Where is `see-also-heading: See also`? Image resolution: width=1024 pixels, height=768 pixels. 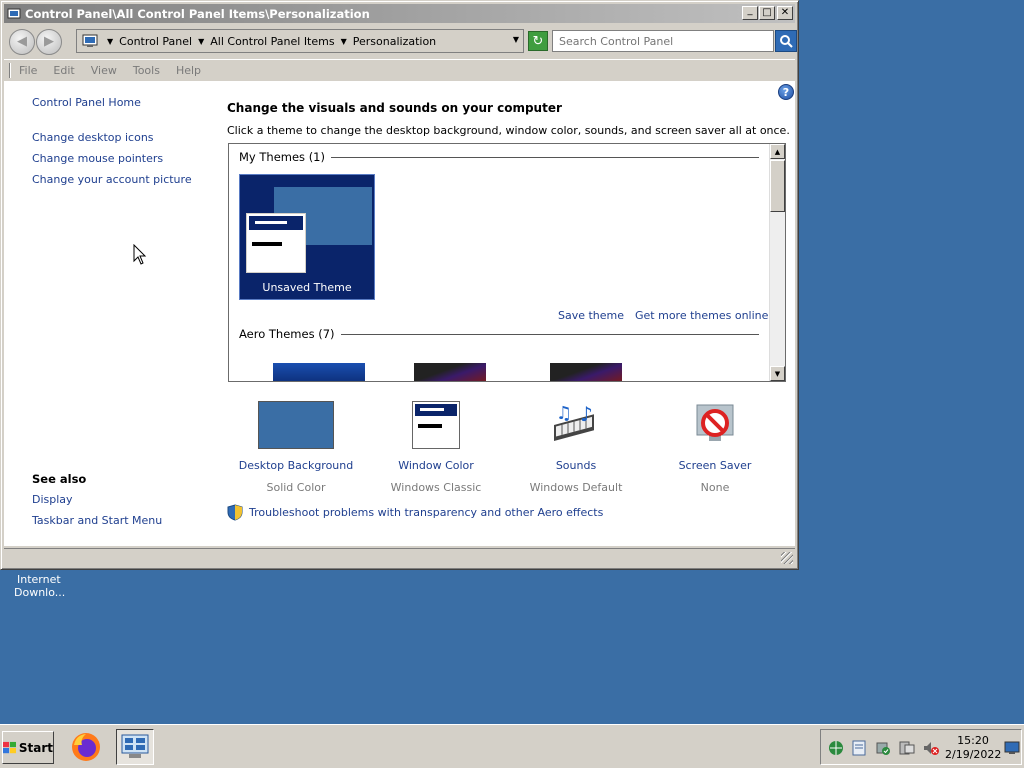 see-also-heading: See also is located at coordinates (59, 479).